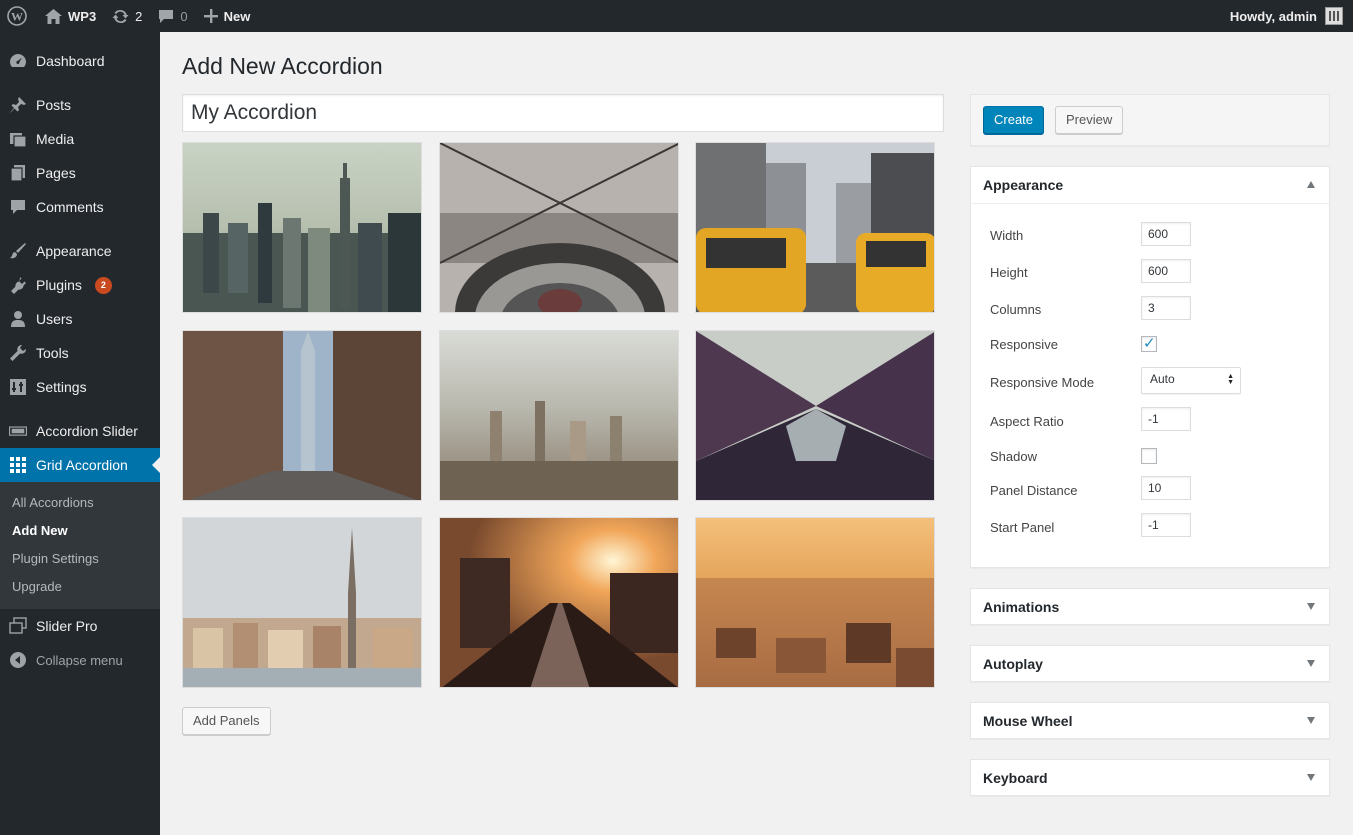  Describe the element at coordinates (80, 319) in the screenshot. I see `menu-users: Users` at that location.